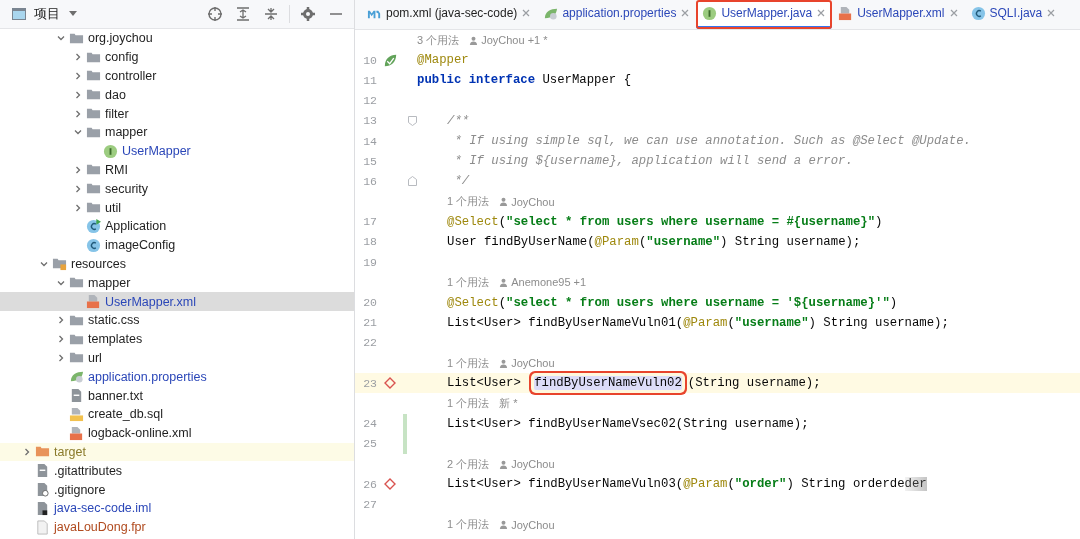 This screenshot has width=1080, height=539. Describe the element at coordinates (177, 207) in the screenshot. I see `tree-item: util` at that location.